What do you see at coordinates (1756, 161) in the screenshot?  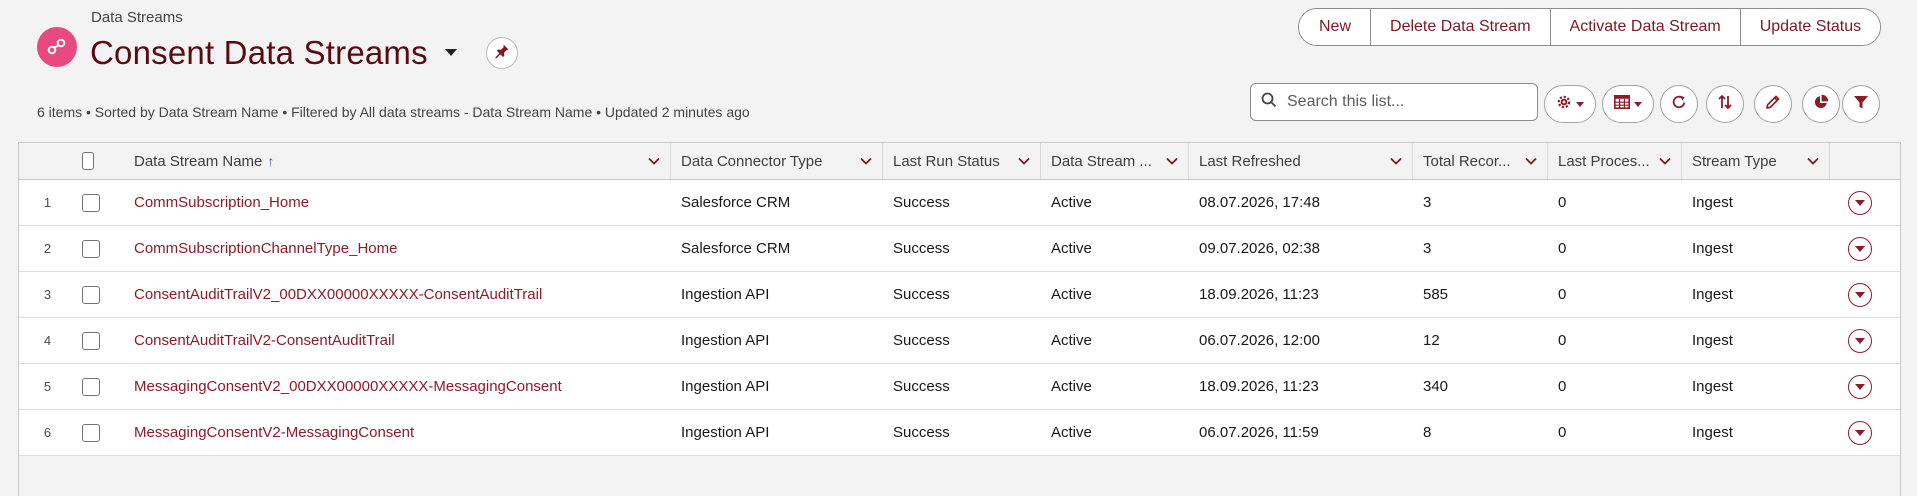 I see `column-header-stream-type: Stream Type` at bounding box center [1756, 161].